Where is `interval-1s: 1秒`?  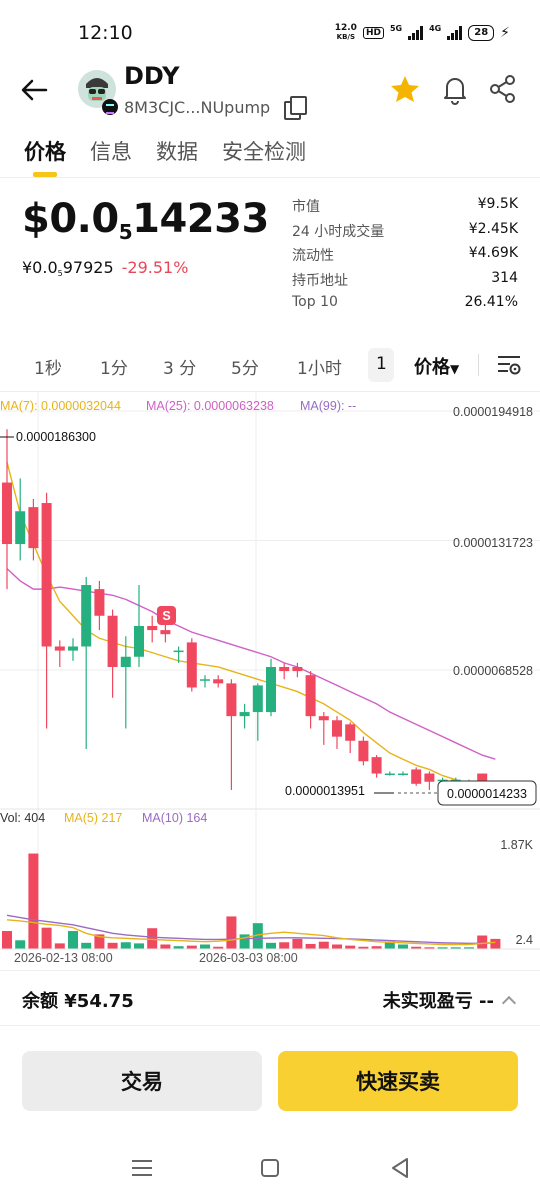 interval-1s: 1秒 is located at coordinates (48, 366).